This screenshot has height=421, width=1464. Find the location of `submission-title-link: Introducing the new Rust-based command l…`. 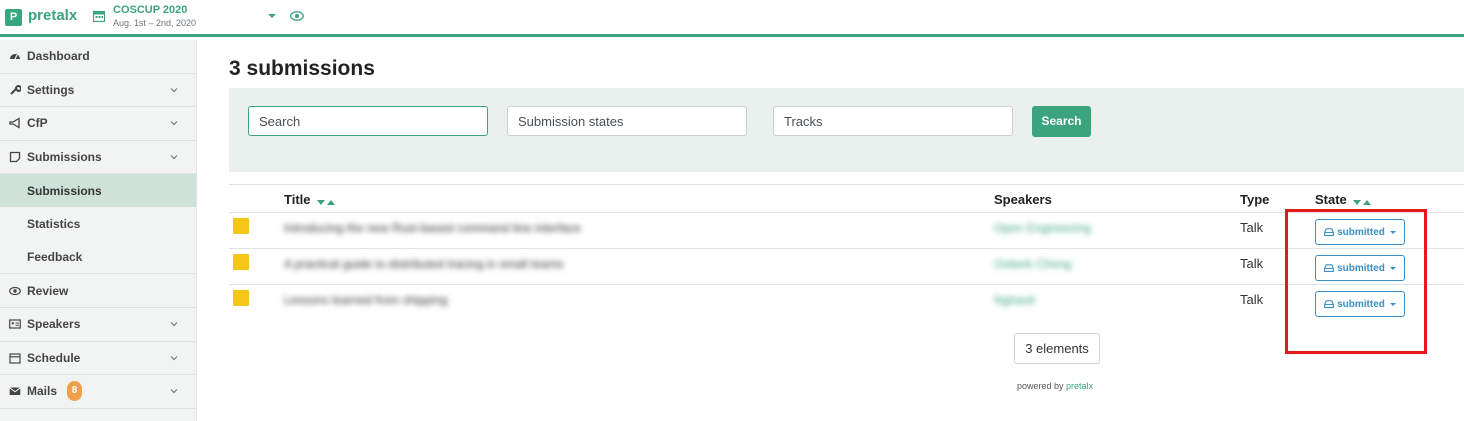

submission-title-link: Introducing the new Rust-based command l… is located at coordinates (432, 228).